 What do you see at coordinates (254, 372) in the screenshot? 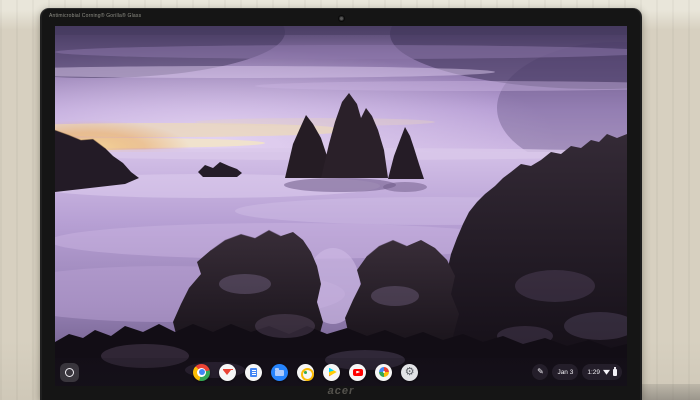
I see `google-docs-icon` at bounding box center [254, 372].